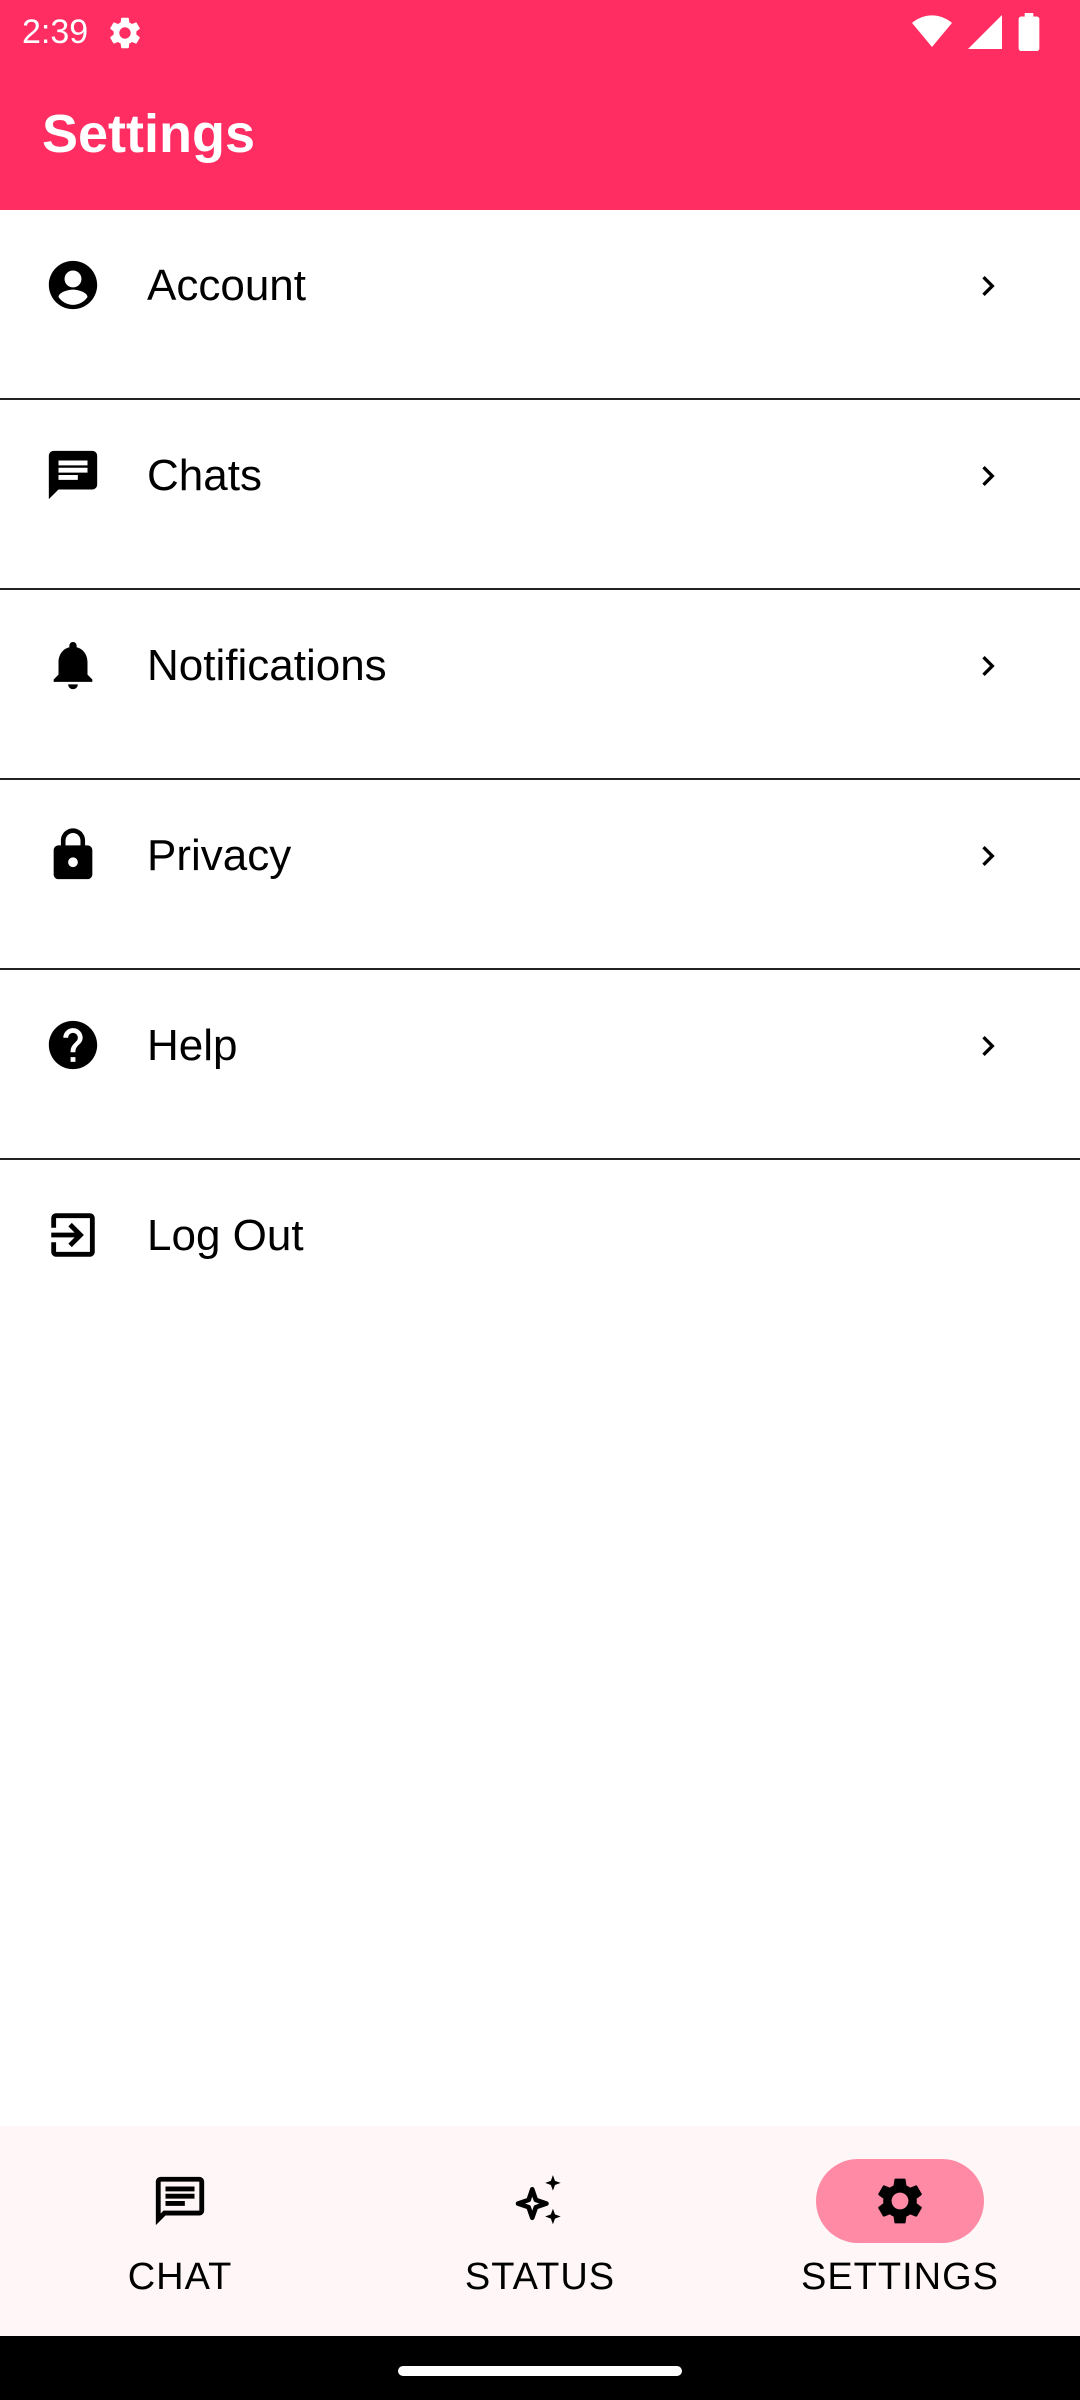 This screenshot has width=1080, height=2400. I want to click on settings-item-help: Help, so click(540, 1065).